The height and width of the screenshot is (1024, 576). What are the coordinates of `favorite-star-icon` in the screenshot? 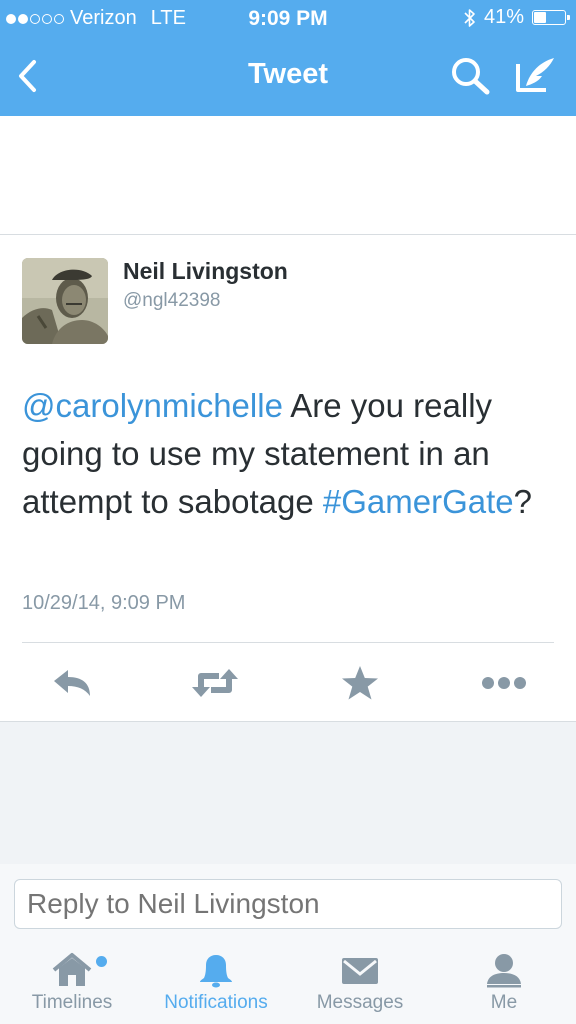 It's located at (360, 683).